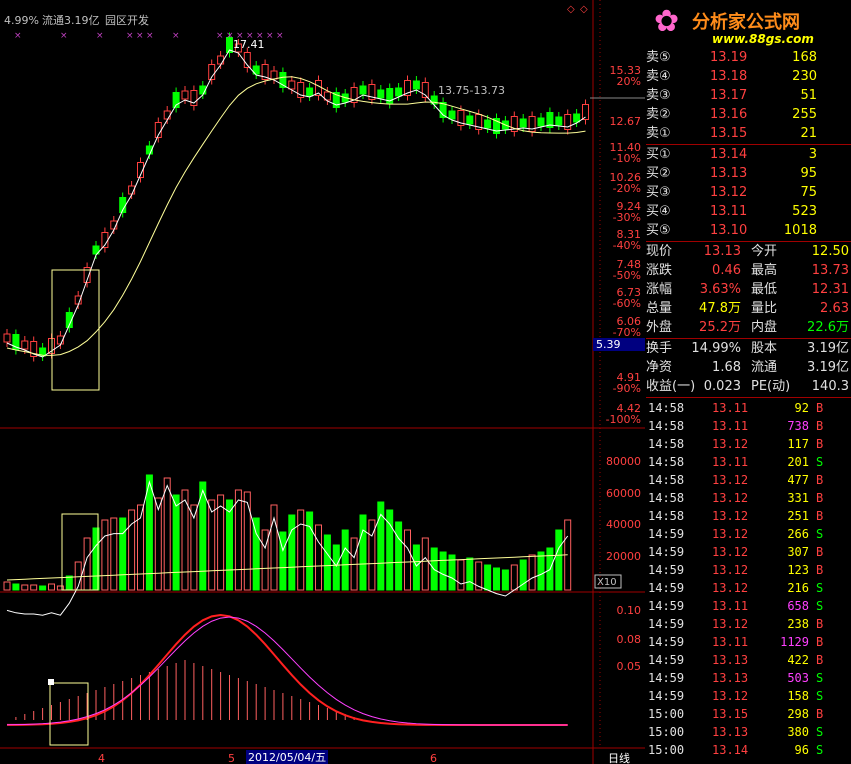  What do you see at coordinates (748, 678) in the screenshot?
I see `tick-row: 14:59 13.13 503 S` at bounding box center [748, 678].